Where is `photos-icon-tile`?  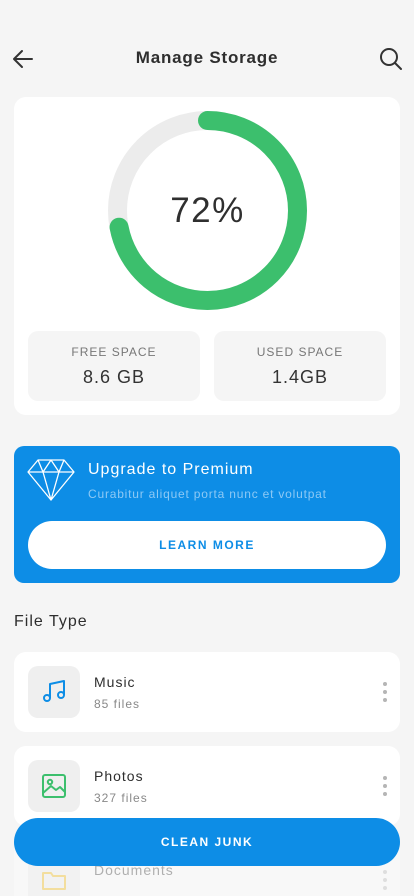
photos-icon-tile is located at coordinates (54, 786).